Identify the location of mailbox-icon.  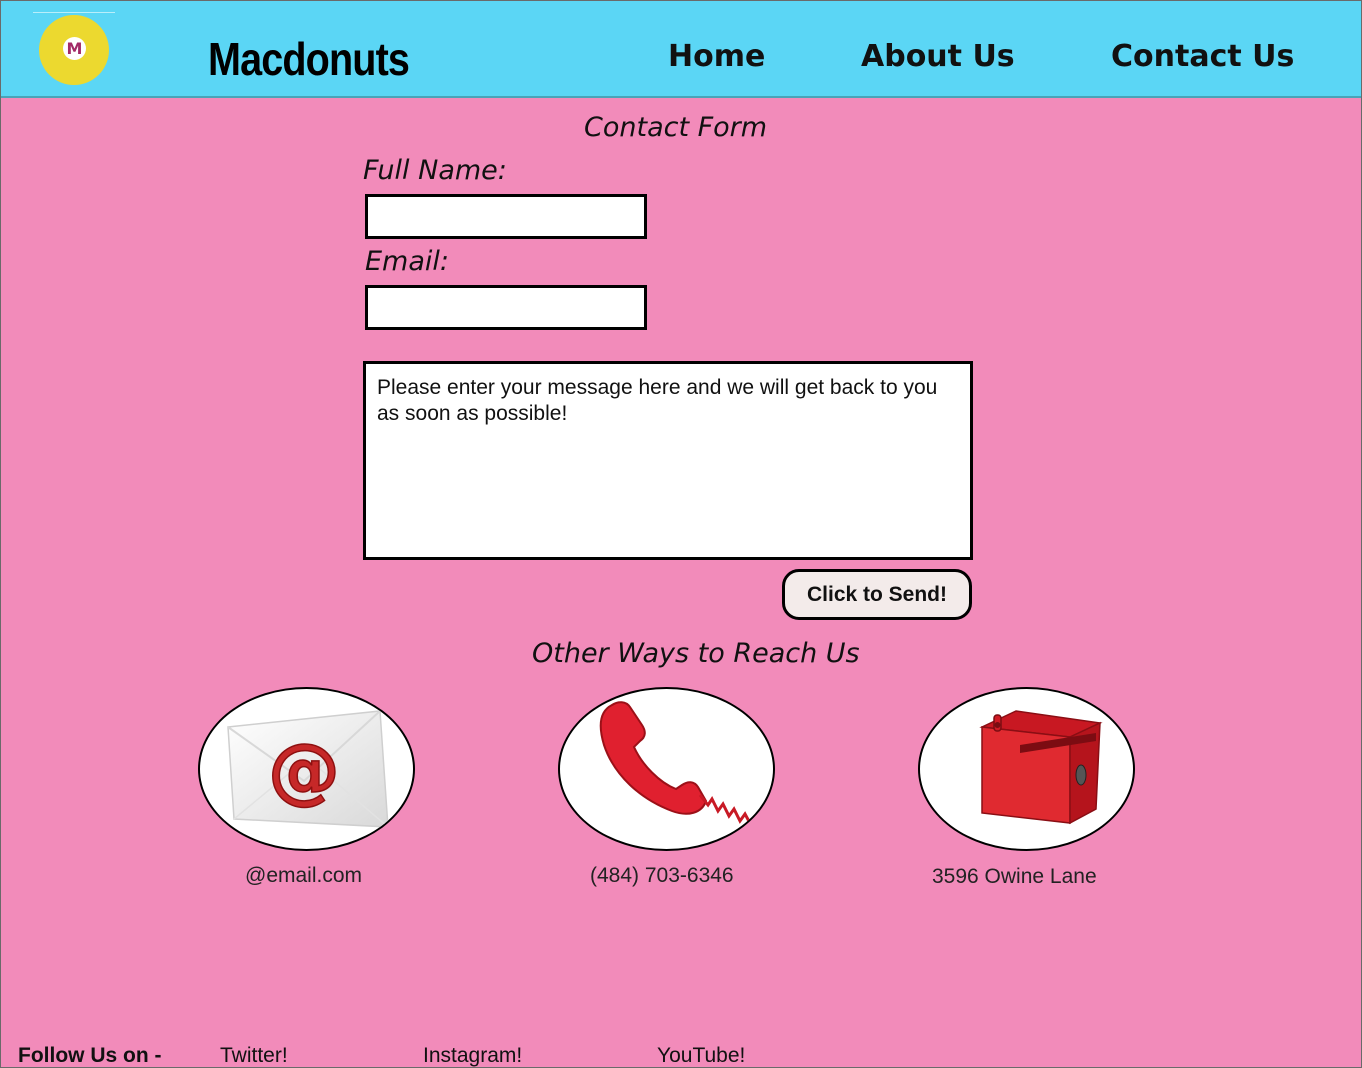
(1041, 767).